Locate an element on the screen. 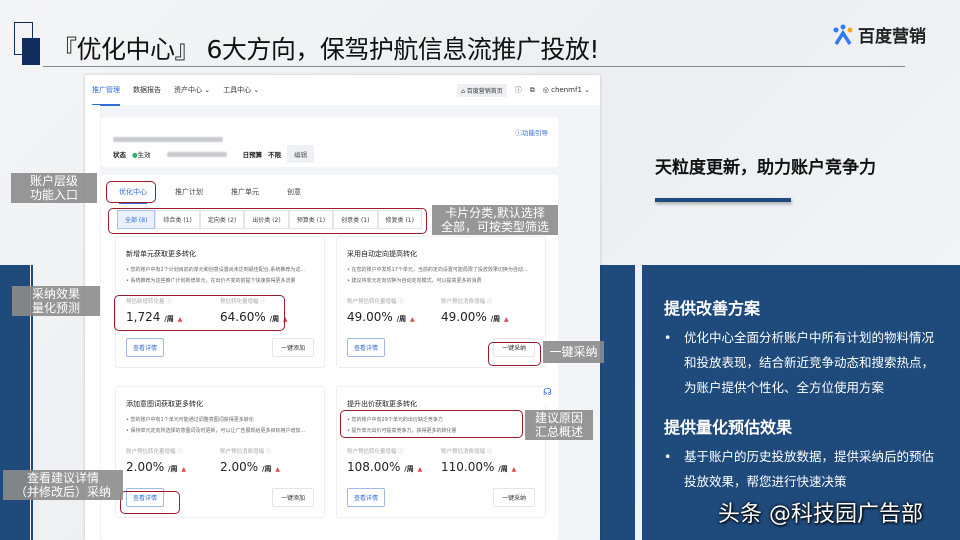 The width and height of the screenshot is (960, 540). annotation-detail: 查看建议详情 （并修改后）采纳 is located at coordinates (63, 485).